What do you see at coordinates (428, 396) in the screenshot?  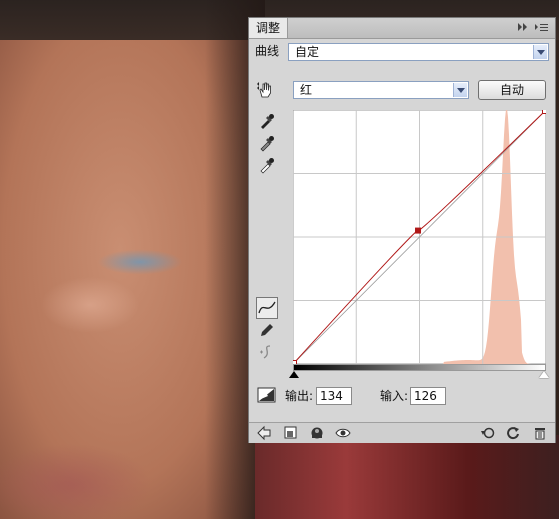 I see `input-field: 126` at bounding box center [428, 396].